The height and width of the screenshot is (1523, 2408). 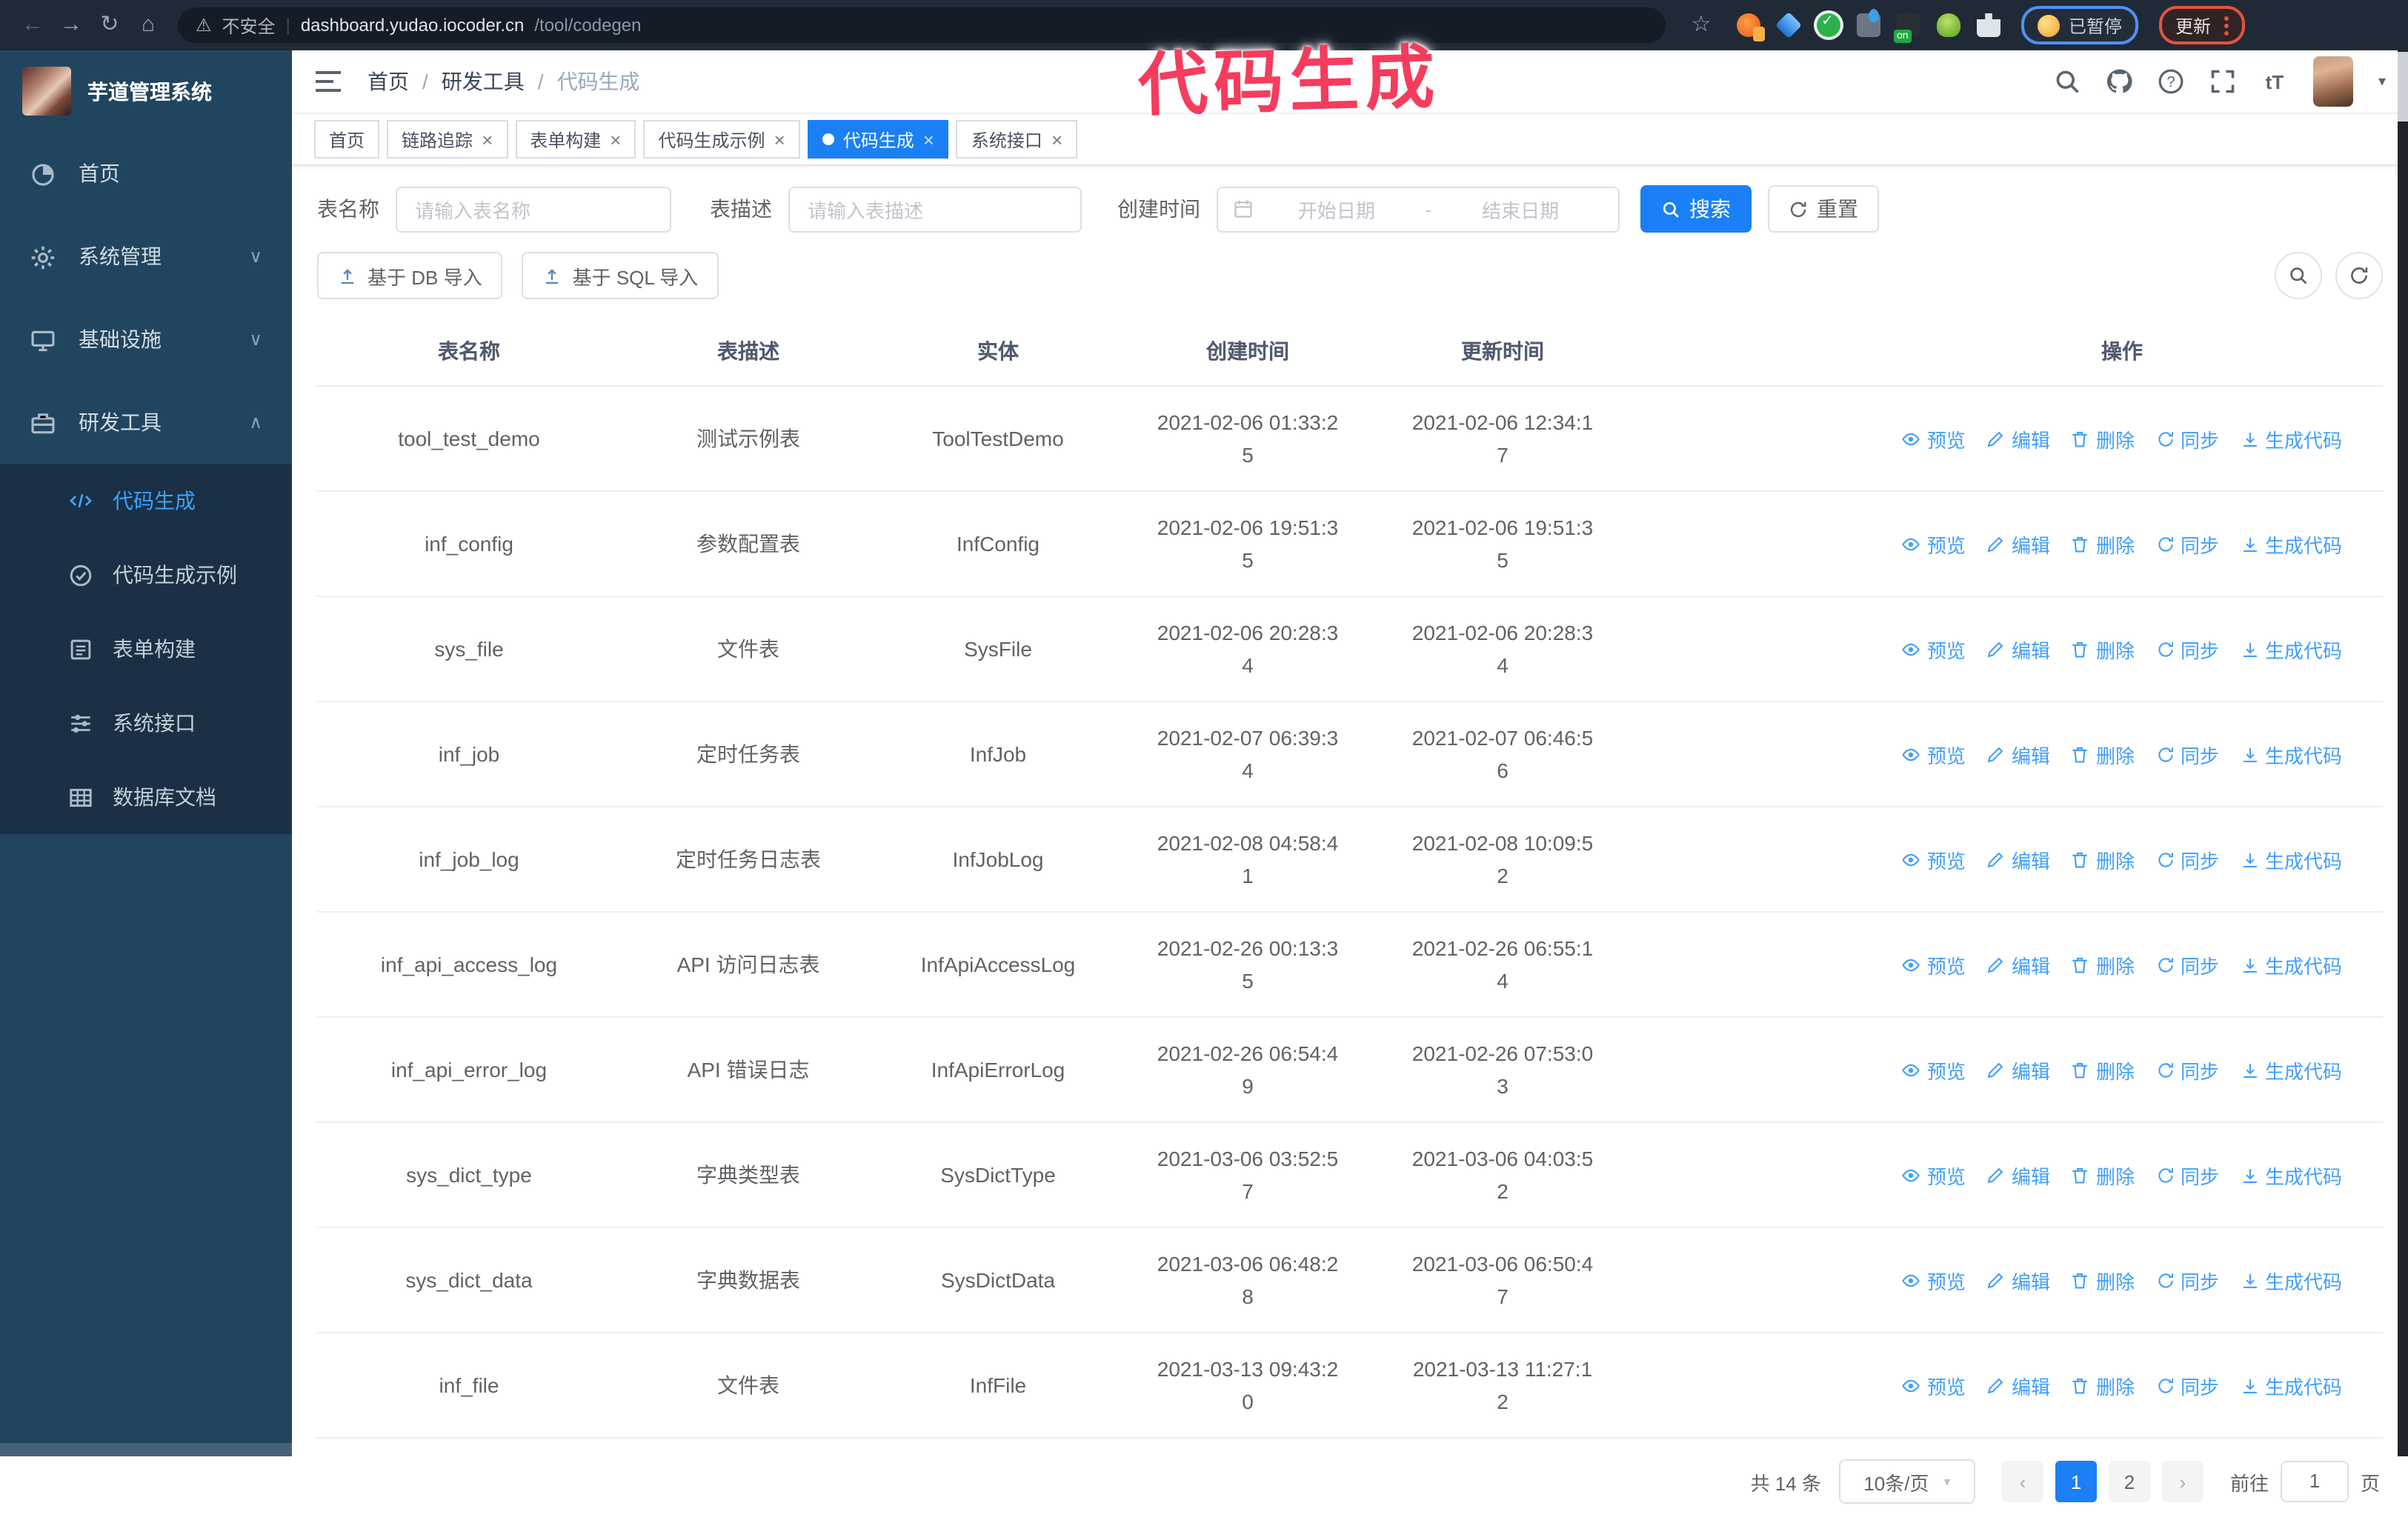 What do you see at coordinates (935, 209) in the screenshot?
I see `table-desc-input: 请输入表描述` at bounding box center [935, 209].